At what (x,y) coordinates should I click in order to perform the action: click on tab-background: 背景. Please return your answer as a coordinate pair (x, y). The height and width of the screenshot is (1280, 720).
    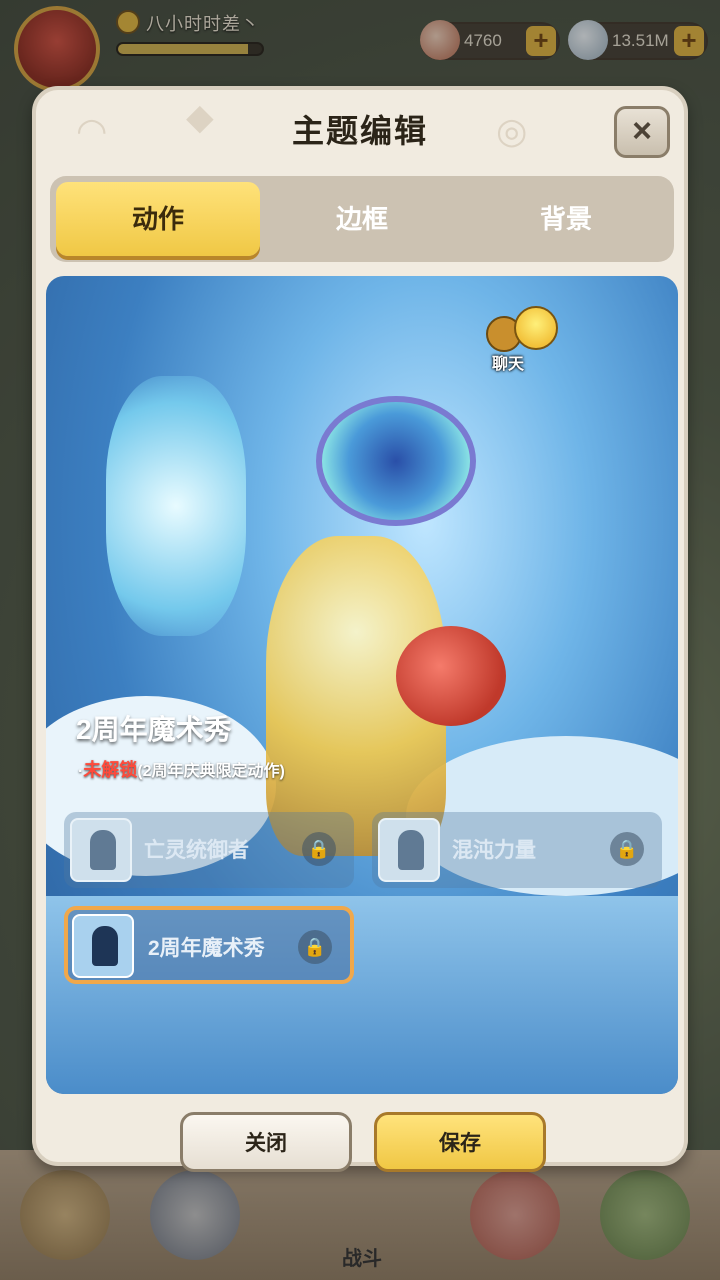
    Looking at the image, I should click on (566, 219).